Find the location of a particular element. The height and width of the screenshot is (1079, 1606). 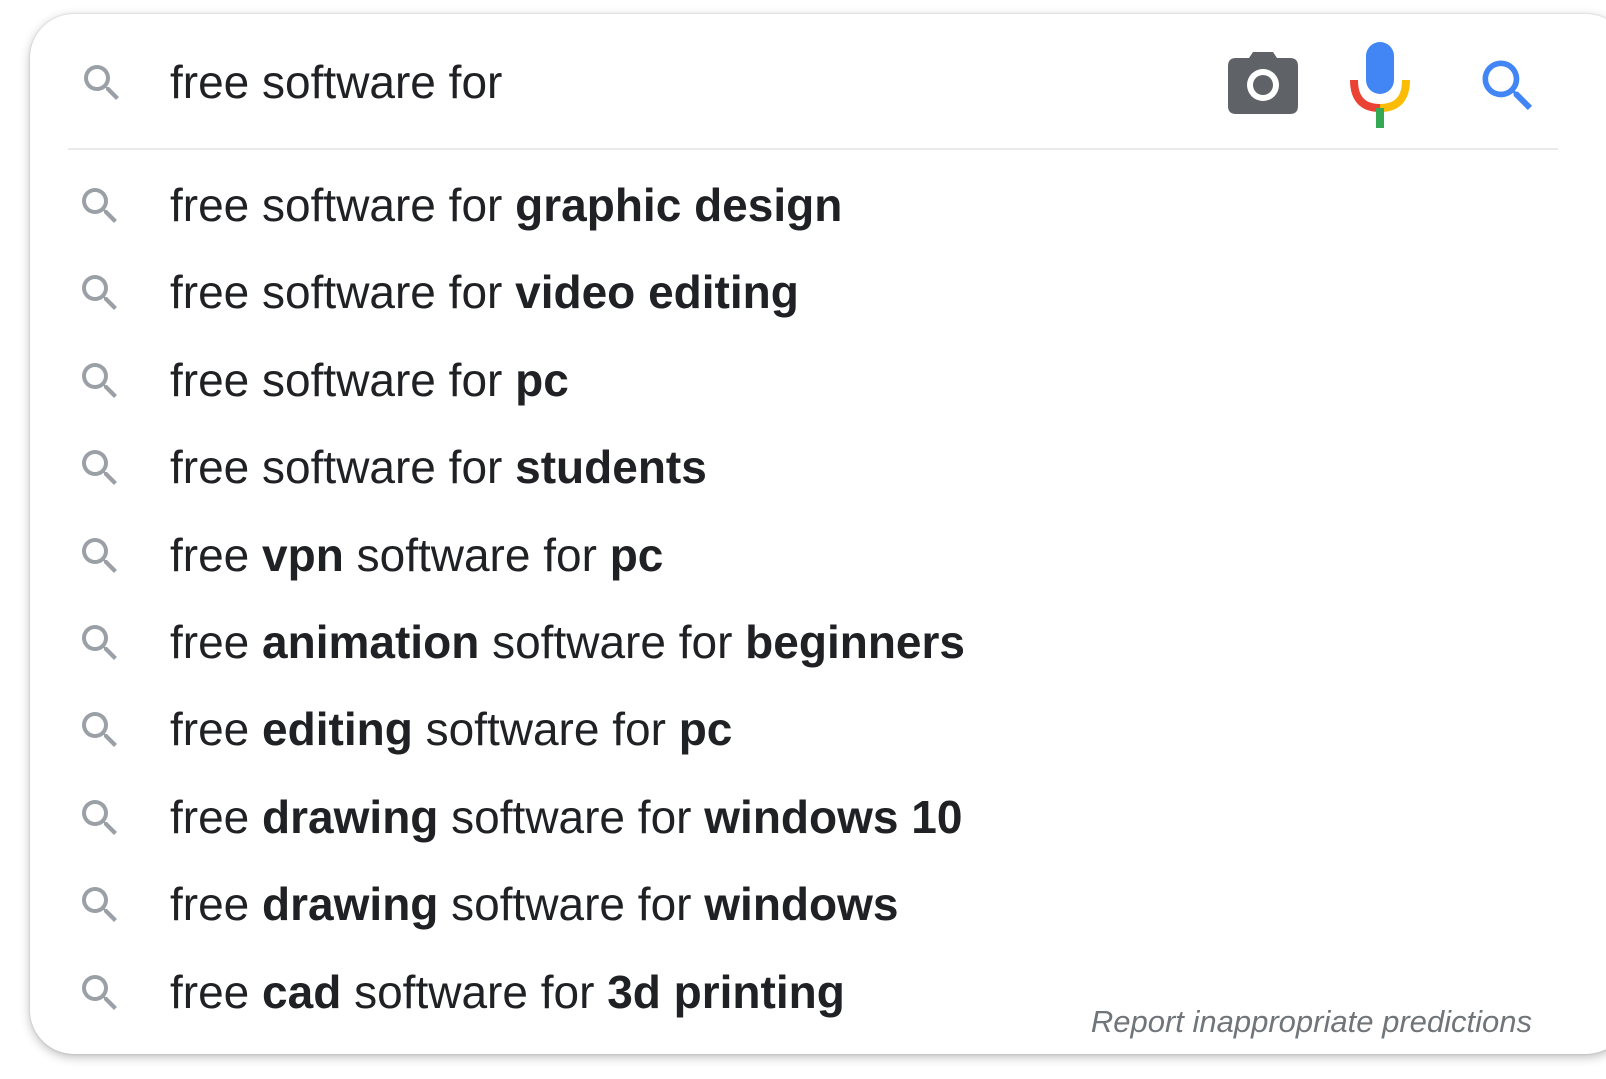

suggestion-text: free software for pc is located at coordinates (369, 380).